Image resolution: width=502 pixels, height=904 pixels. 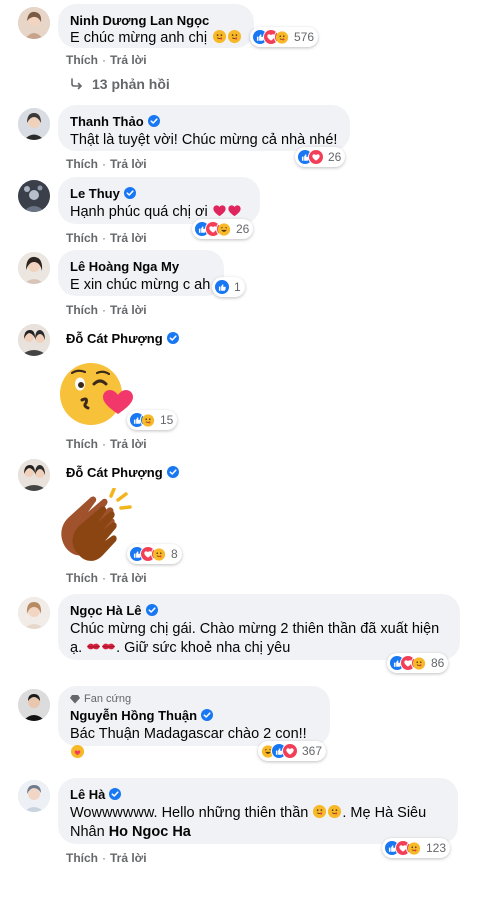 I want to click on commenter-name: Ngọc Hà Lê, so click(x=106, y=610).